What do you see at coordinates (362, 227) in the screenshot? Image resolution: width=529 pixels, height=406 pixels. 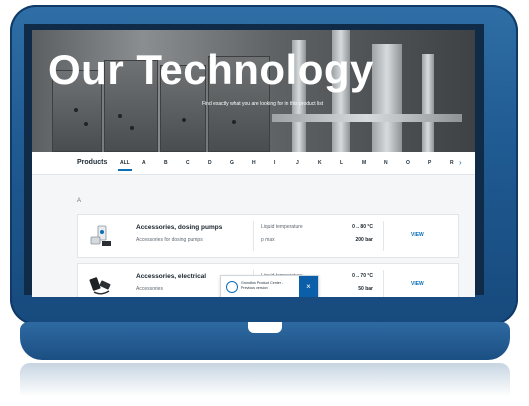 I see `spec-value: 0 .. 80 °C` at bounding box center [362, 227].